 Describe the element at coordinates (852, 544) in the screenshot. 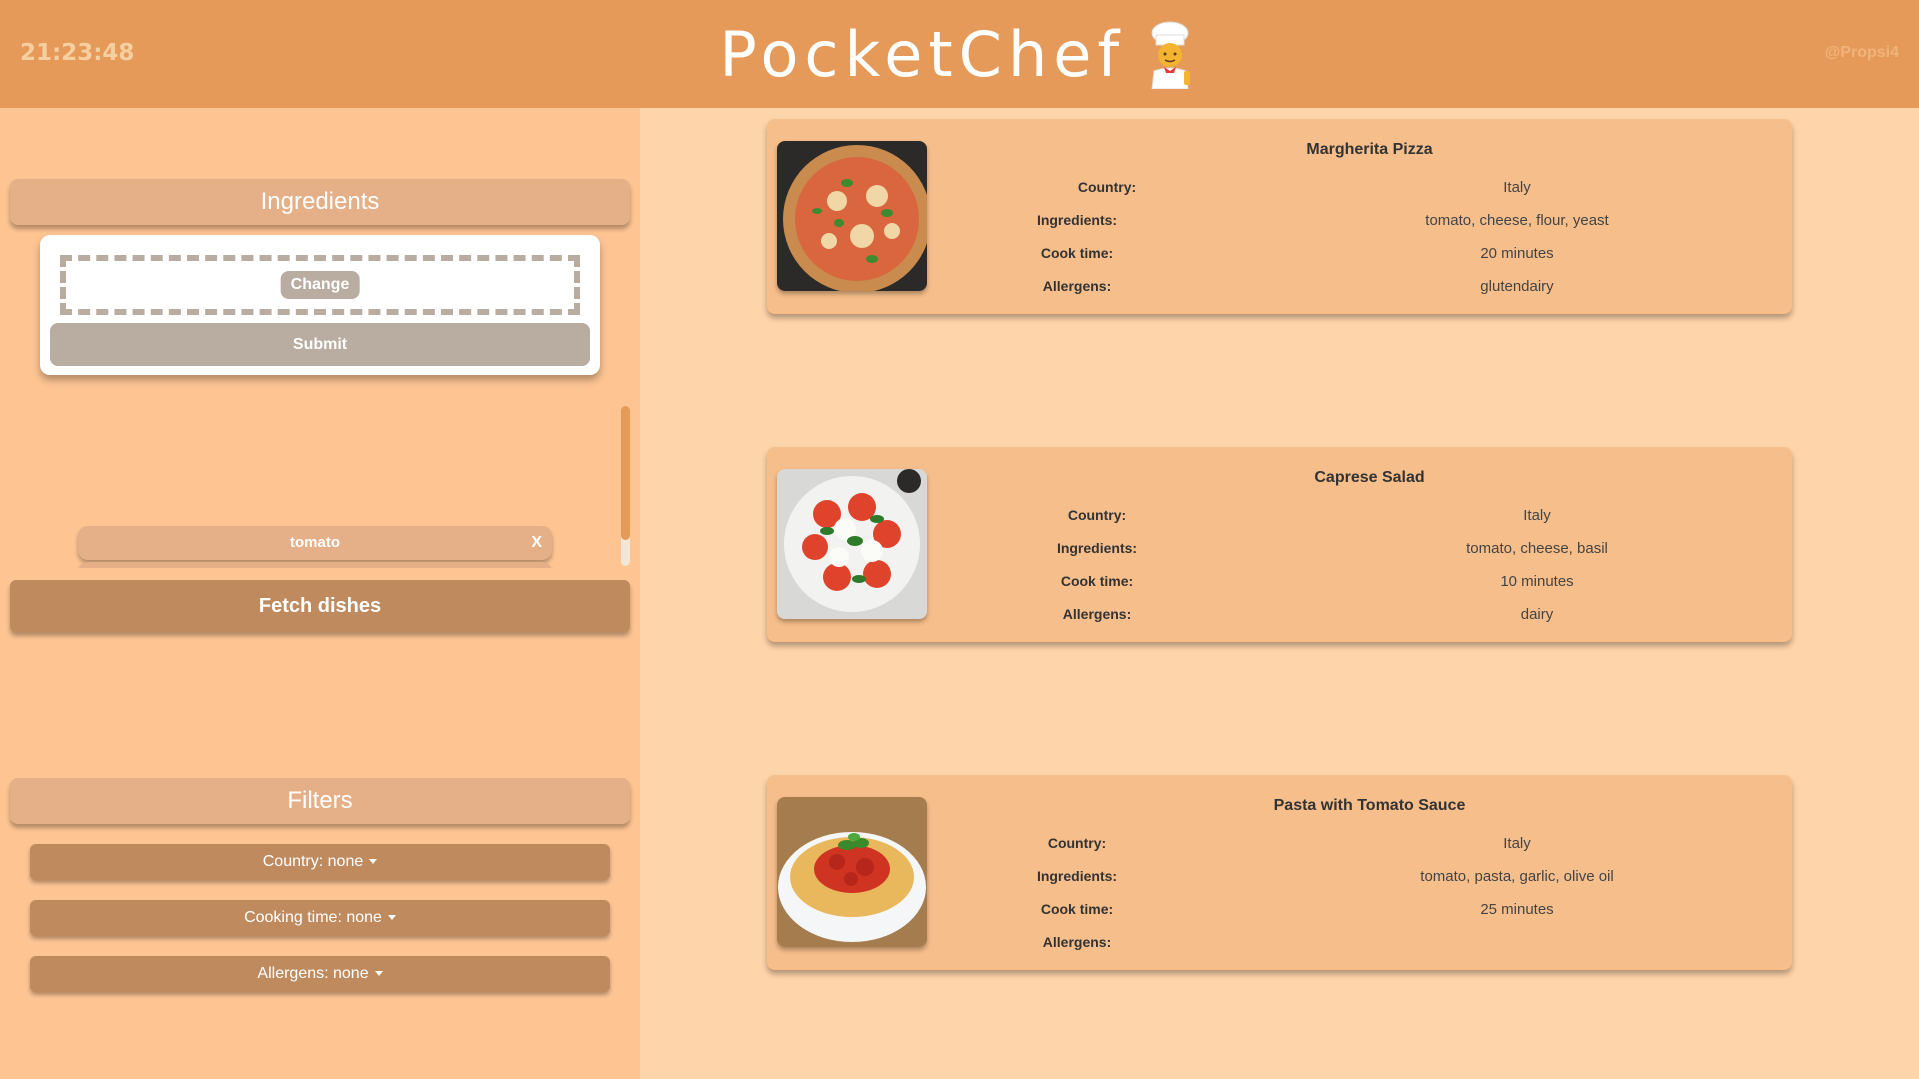

I see `dish-image-caprese` at that location.